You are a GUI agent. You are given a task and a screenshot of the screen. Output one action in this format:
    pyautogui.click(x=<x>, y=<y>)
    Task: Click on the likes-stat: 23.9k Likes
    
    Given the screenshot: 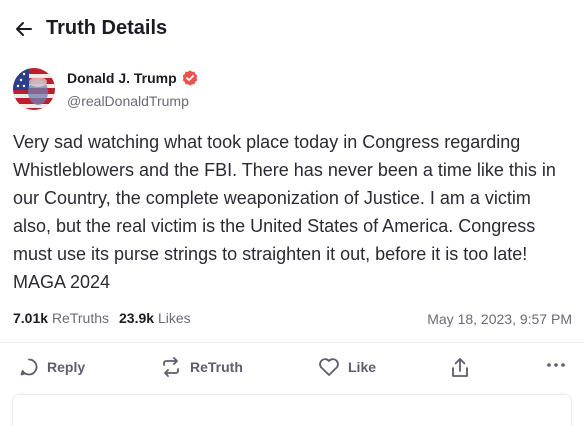 What is the action you would take?
    pyautogui.click(x=155, y=318)
    